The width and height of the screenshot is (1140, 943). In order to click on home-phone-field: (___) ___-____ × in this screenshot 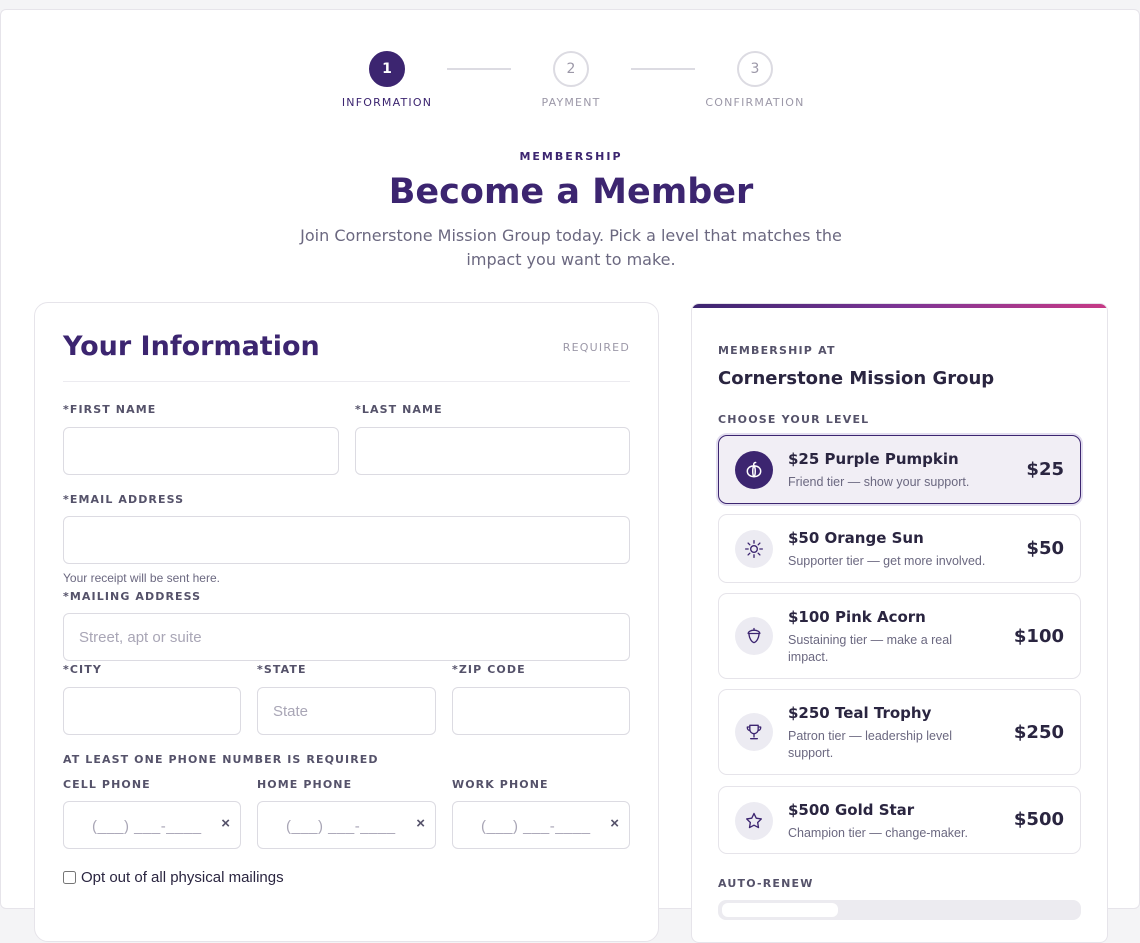, I will do `click(346, 825)`.